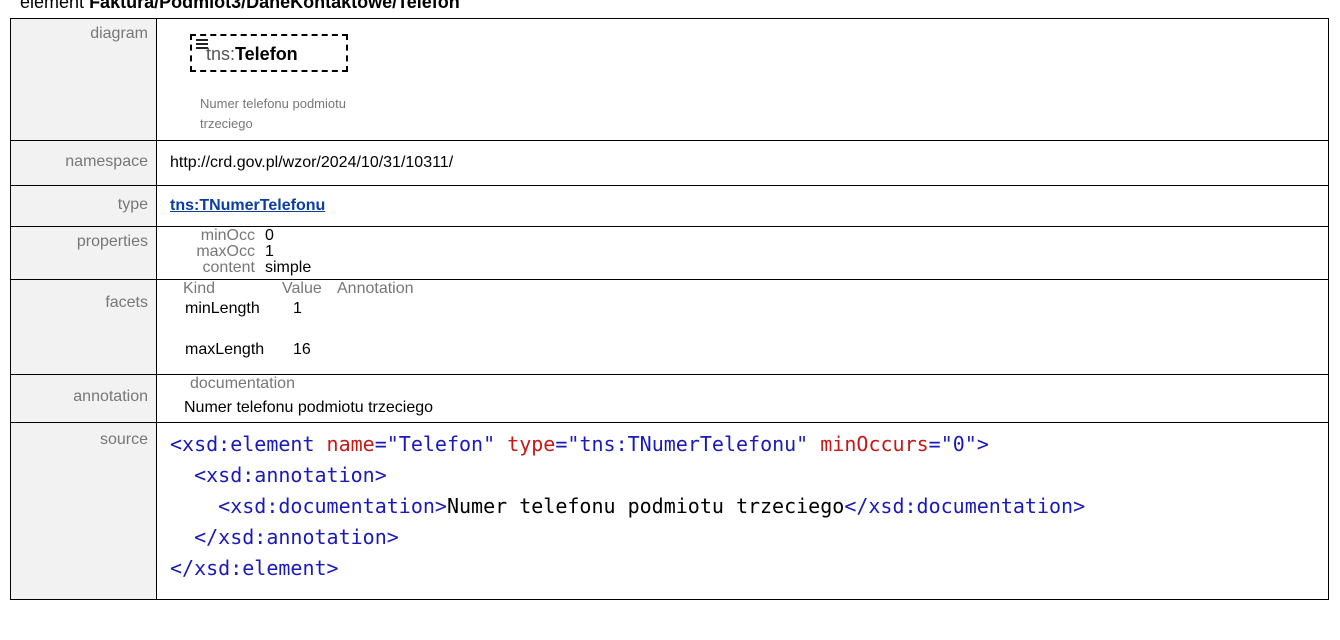 The width and height of the screenshot is (1340, 640). What do you see at coordinates (83, 79) in the screenshot?
I see `diagram-label: diagram` at bounding box center [83, 79].